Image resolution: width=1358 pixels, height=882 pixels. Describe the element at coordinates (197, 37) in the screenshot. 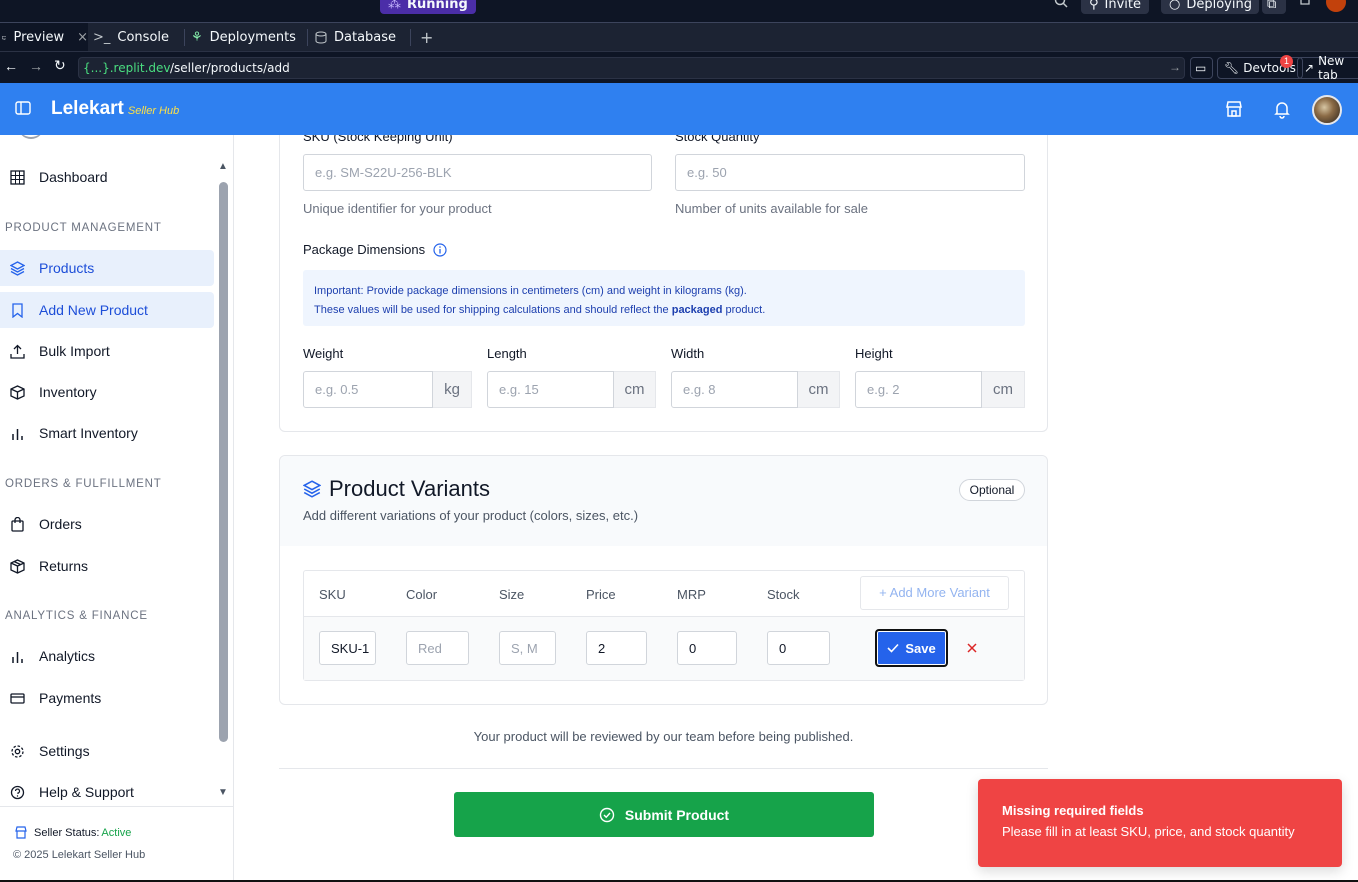

I see `deploy-icon: ⚘` at that location.